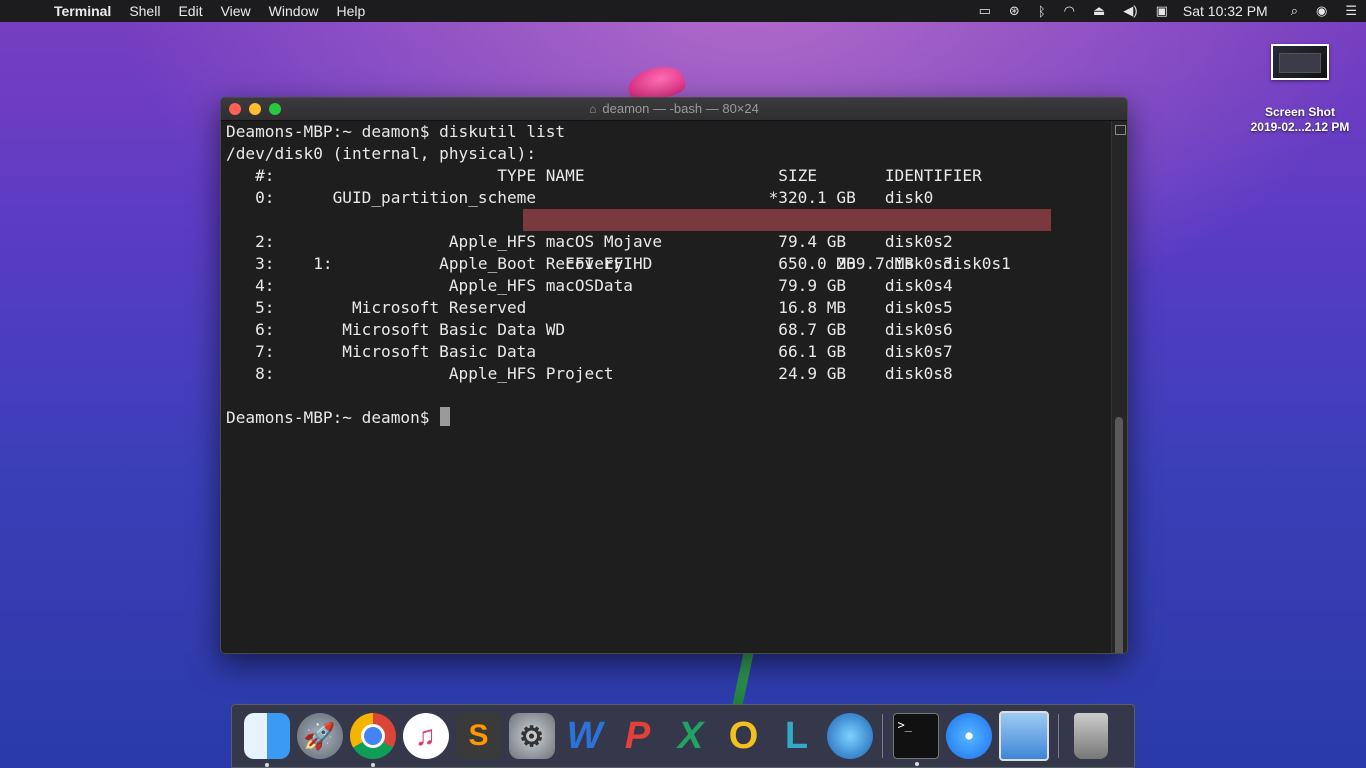  Describe the element at coordinates (1225, 11) in the screenshot. I see `clock: Sat 10:32 PM` at that location.